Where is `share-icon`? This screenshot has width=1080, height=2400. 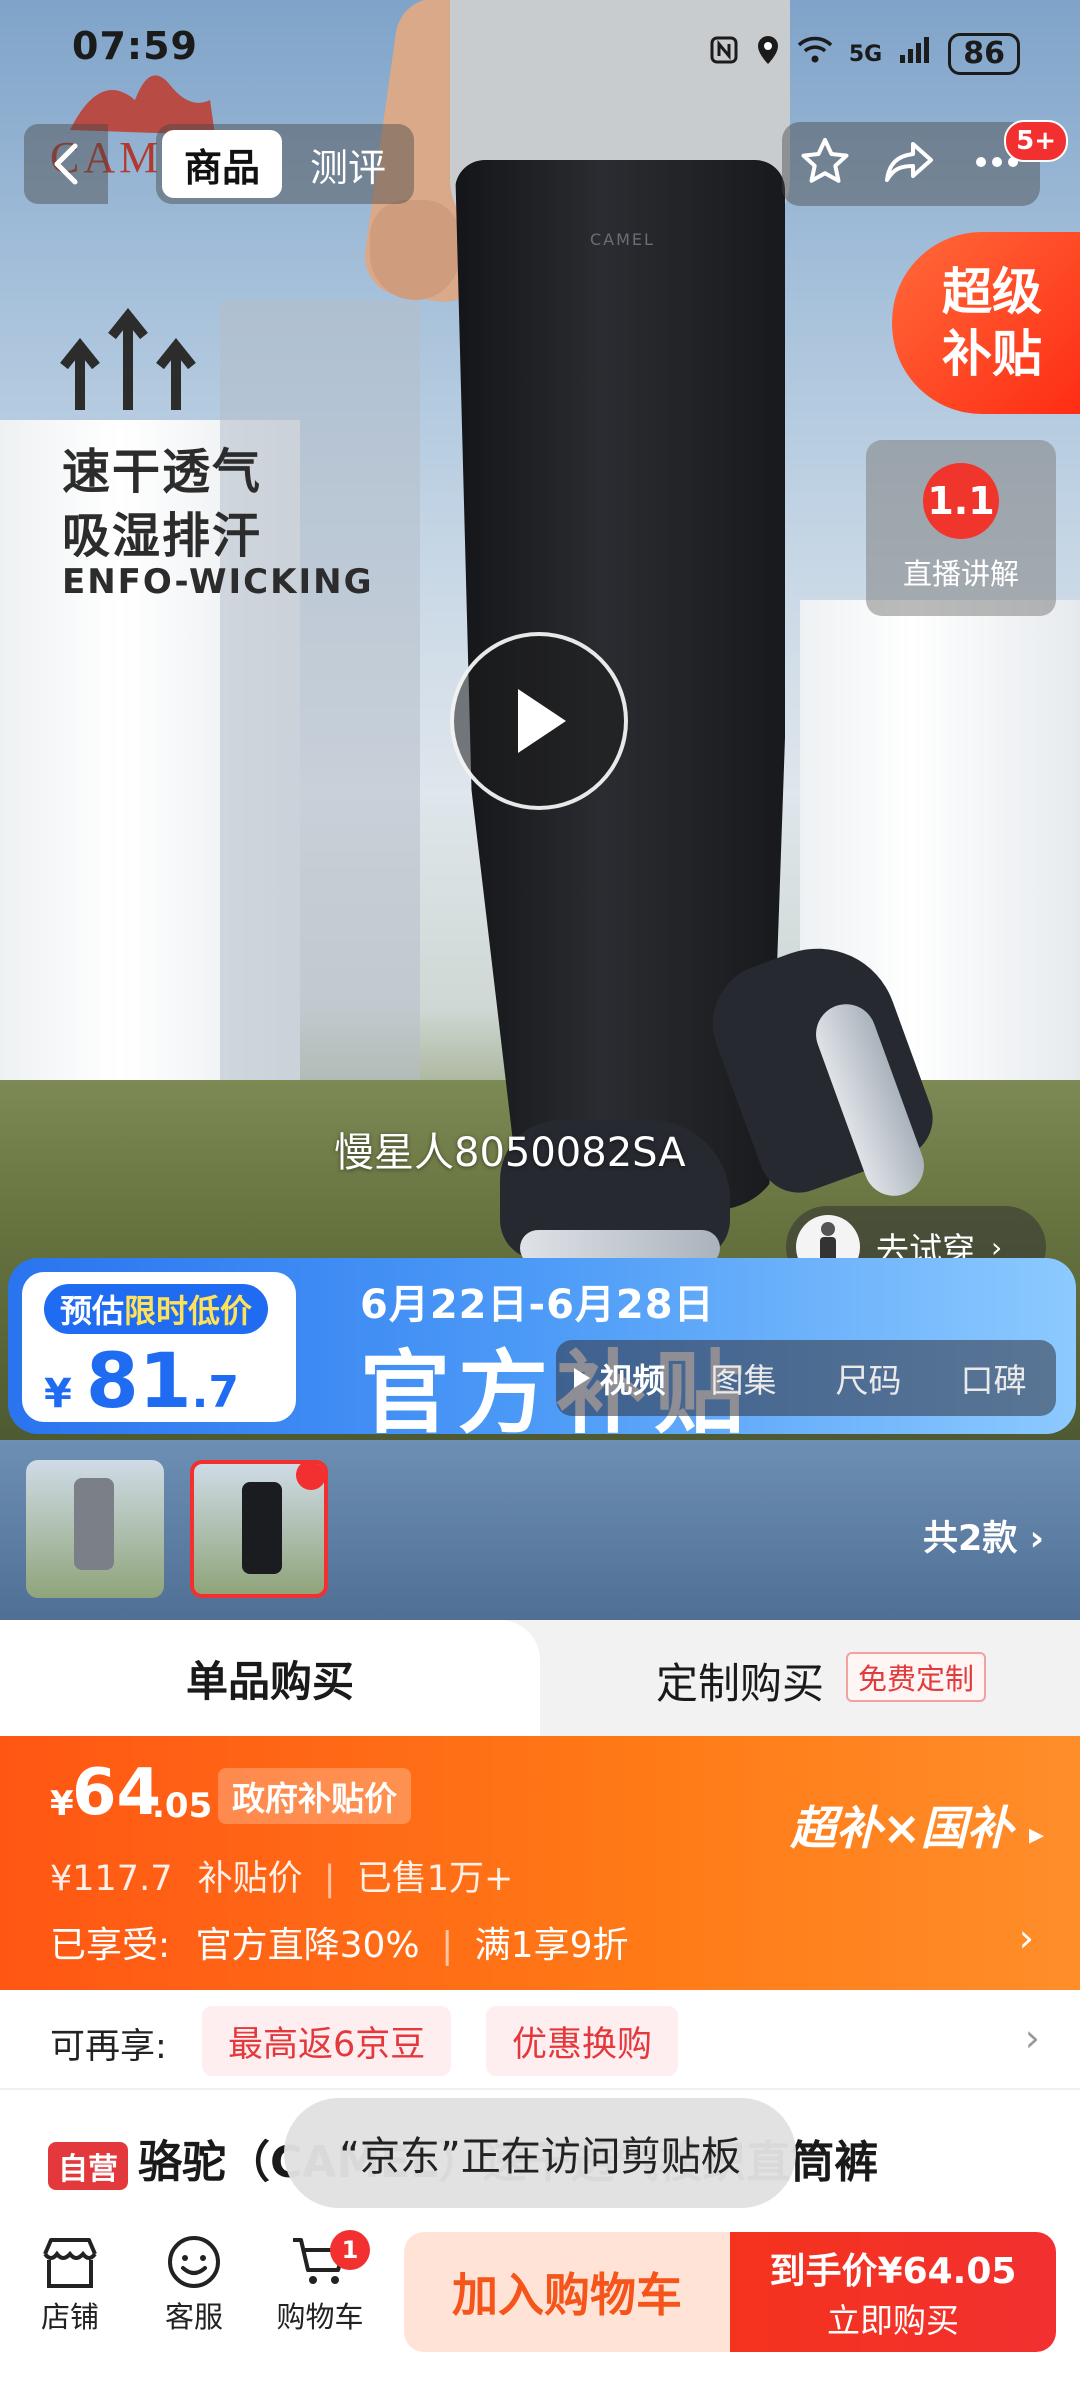 share-icon is located at coordinates (911, 164).